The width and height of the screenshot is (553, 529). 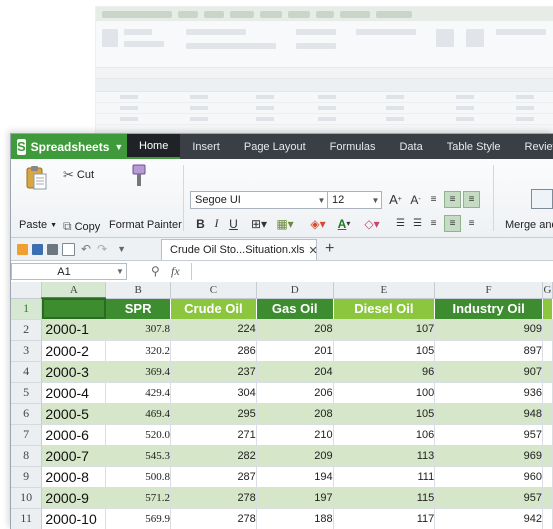 I want to click on print-icon, so click(x=52, y=249).